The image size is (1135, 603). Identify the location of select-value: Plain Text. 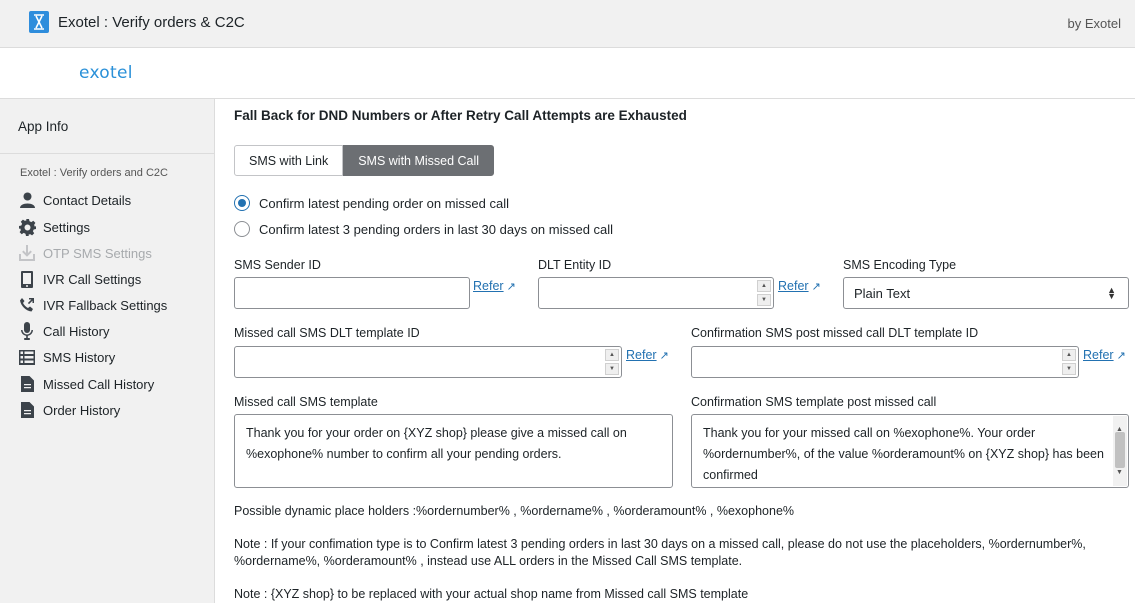
(882, 293).